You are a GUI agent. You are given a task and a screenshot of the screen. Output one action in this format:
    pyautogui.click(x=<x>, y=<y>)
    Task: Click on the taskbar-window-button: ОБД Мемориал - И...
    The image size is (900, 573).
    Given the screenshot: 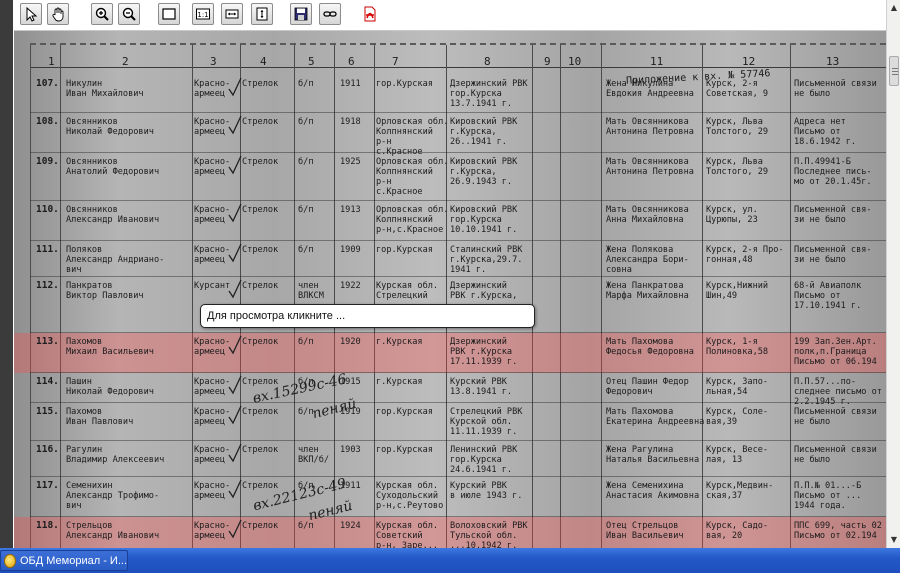 What is the action you would take?
    pyautogui.click(x=64, y=560)
    